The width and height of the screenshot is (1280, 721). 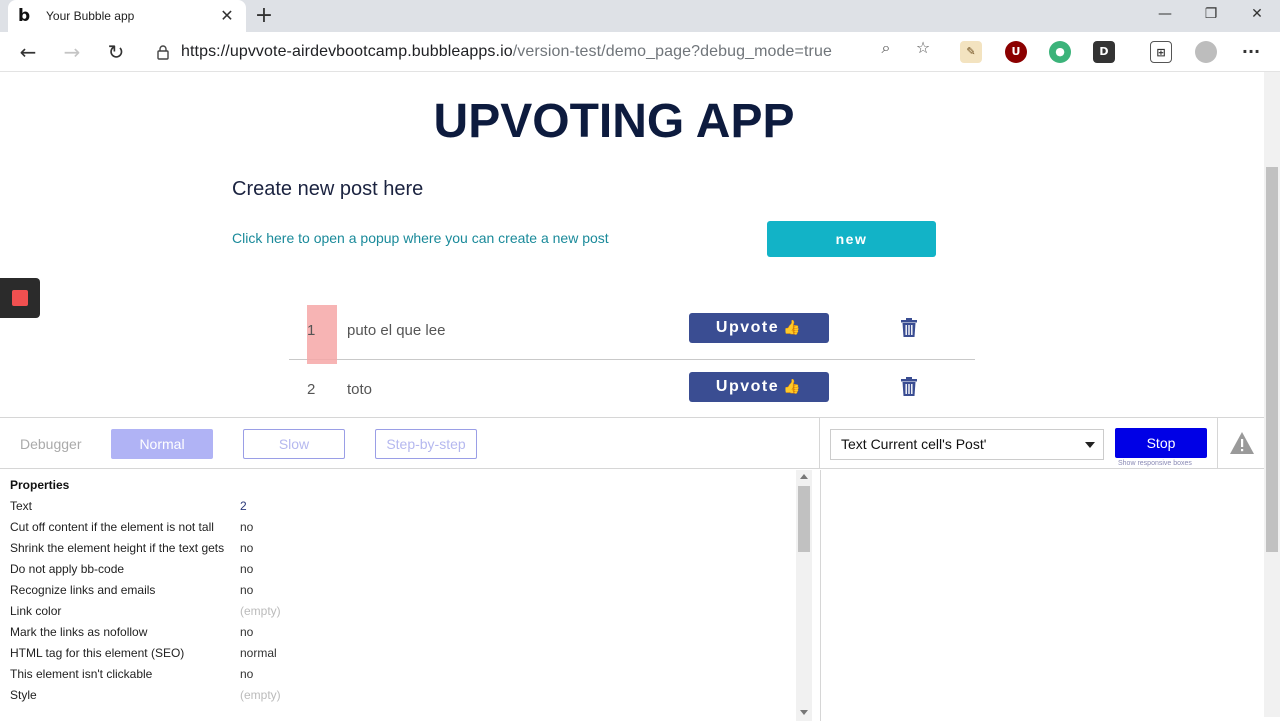 What do you see at coordinates (672, 51) in the screenshot?
I see `url-path: /version-test/demo_page?debug_mode=true` at bounding box center [672, 51].